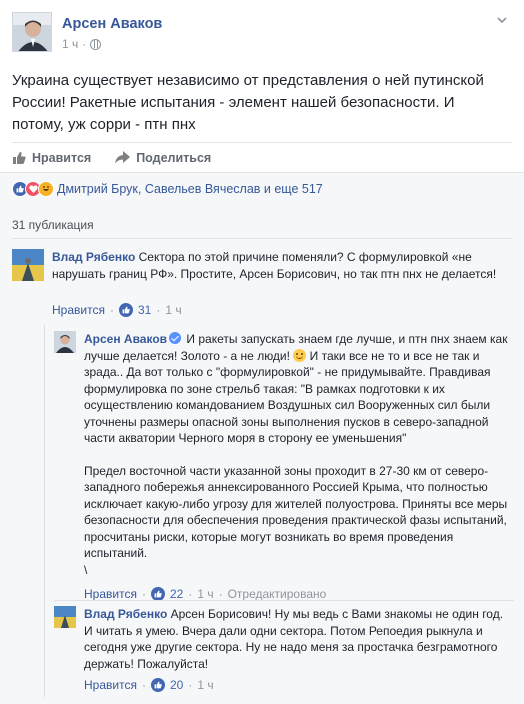 The width and height of the screenshot is (524, 704). What do you see at coordinates (96, 44) in the screenshot?
I see `globe-icon` at bounding box center [96, 44].